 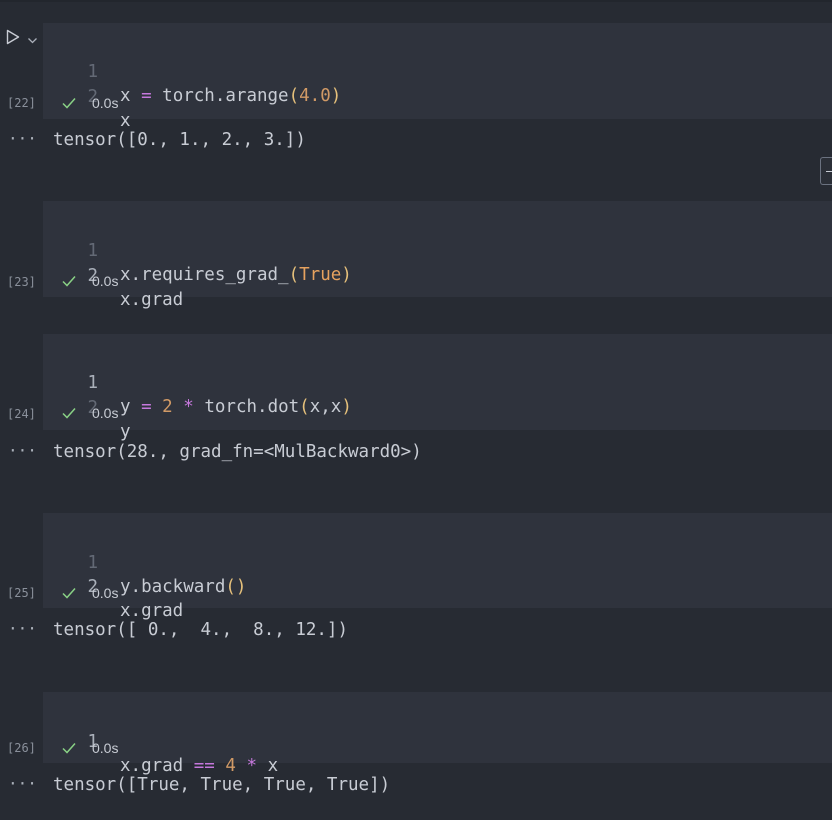 I want to click on code-line: 1 x.grad == 4 * x, so click(x=160, y=741).